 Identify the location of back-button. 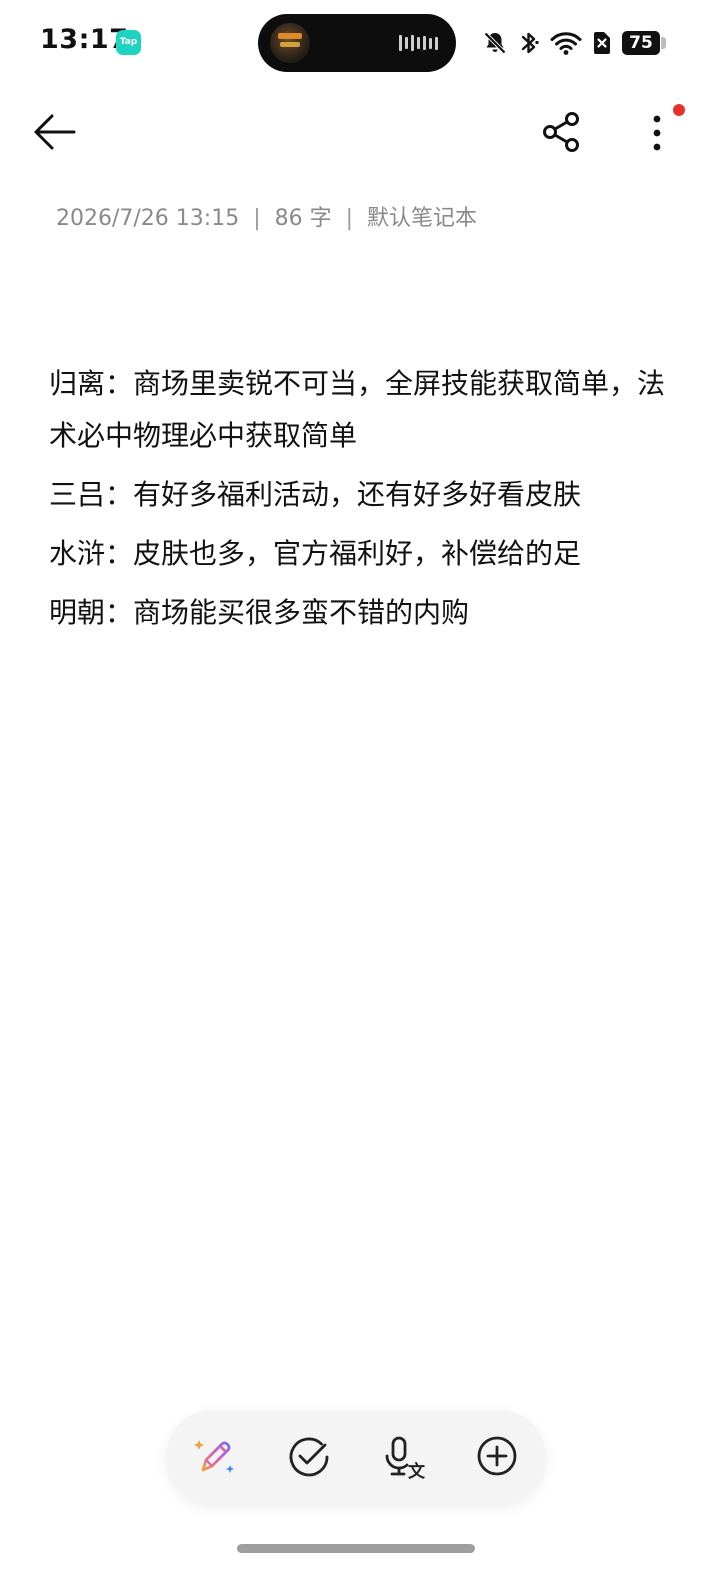
(54, 132).